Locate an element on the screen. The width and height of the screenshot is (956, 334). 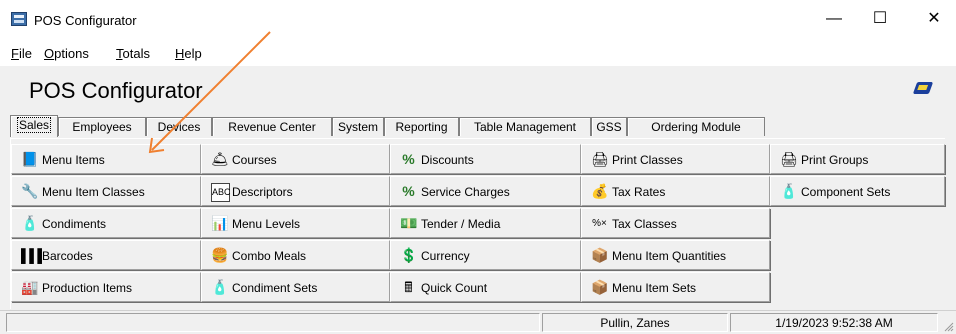
page-title: POS Configurator is located at coordinates (116, 90).